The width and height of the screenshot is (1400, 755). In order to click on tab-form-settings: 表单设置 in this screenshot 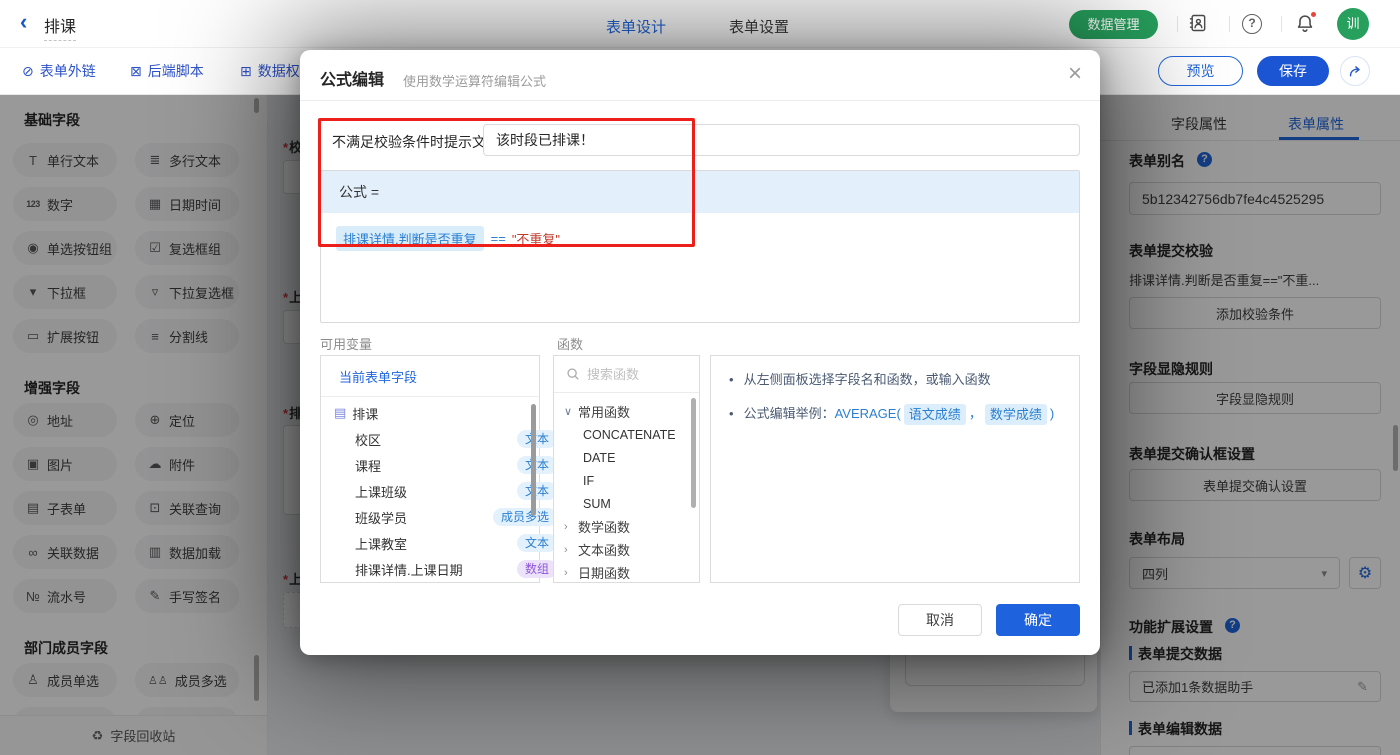, I will do `click(759, 26)`.